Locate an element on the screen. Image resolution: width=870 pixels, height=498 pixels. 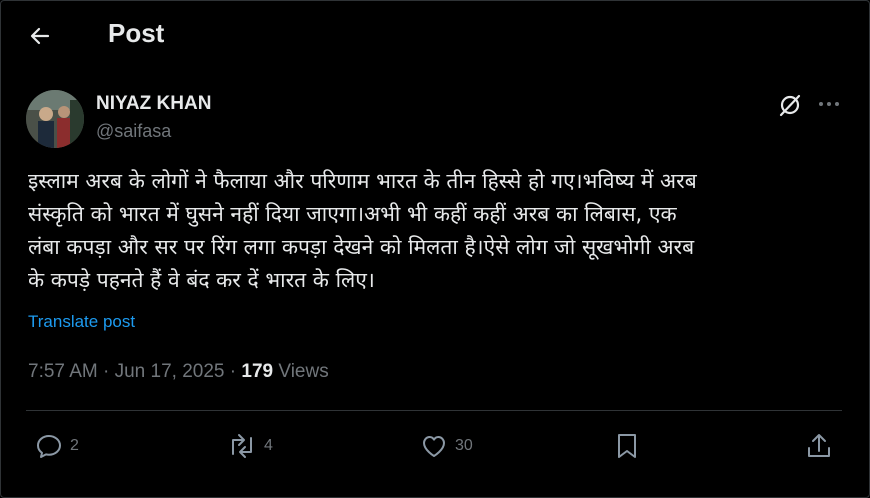
grok-icon is located at coordinates (790, 105).